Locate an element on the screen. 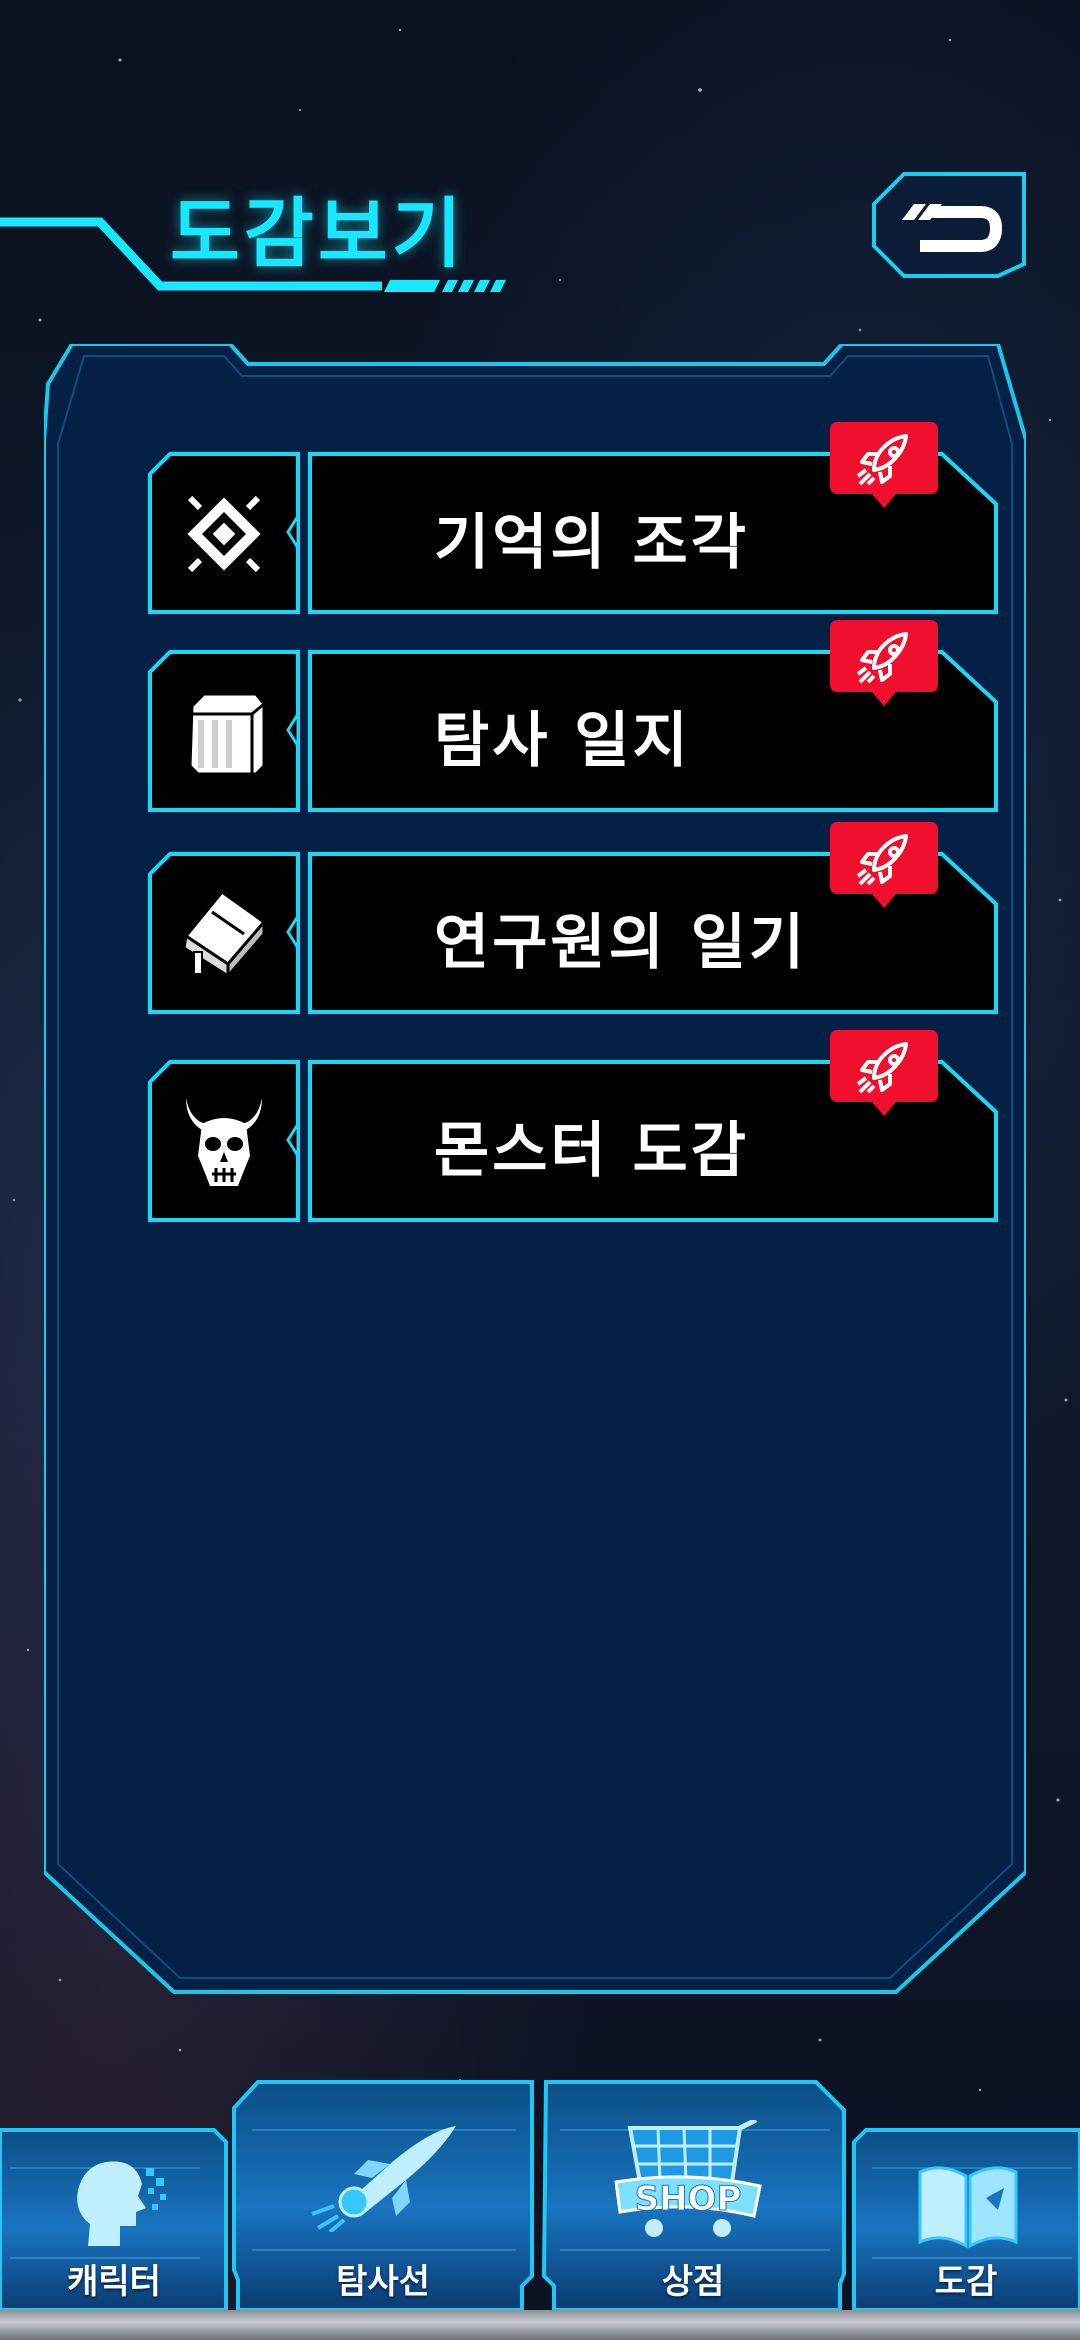  tab-label: 상점 is located at coordinates (693, 2282).